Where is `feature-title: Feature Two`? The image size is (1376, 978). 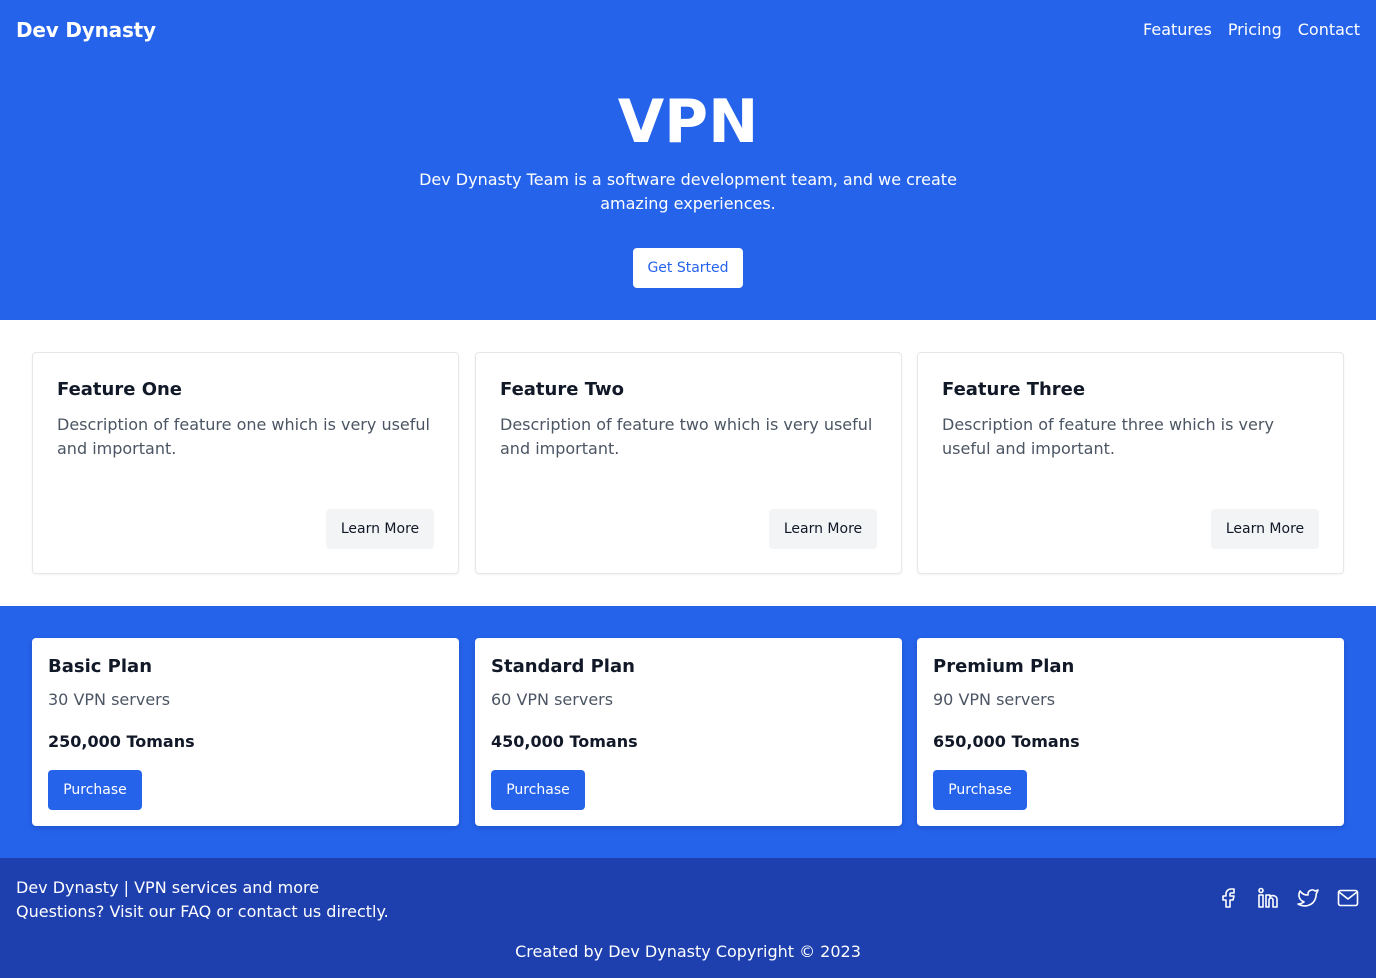 feature-title: Feature Two is located at coordinates (562, 389).